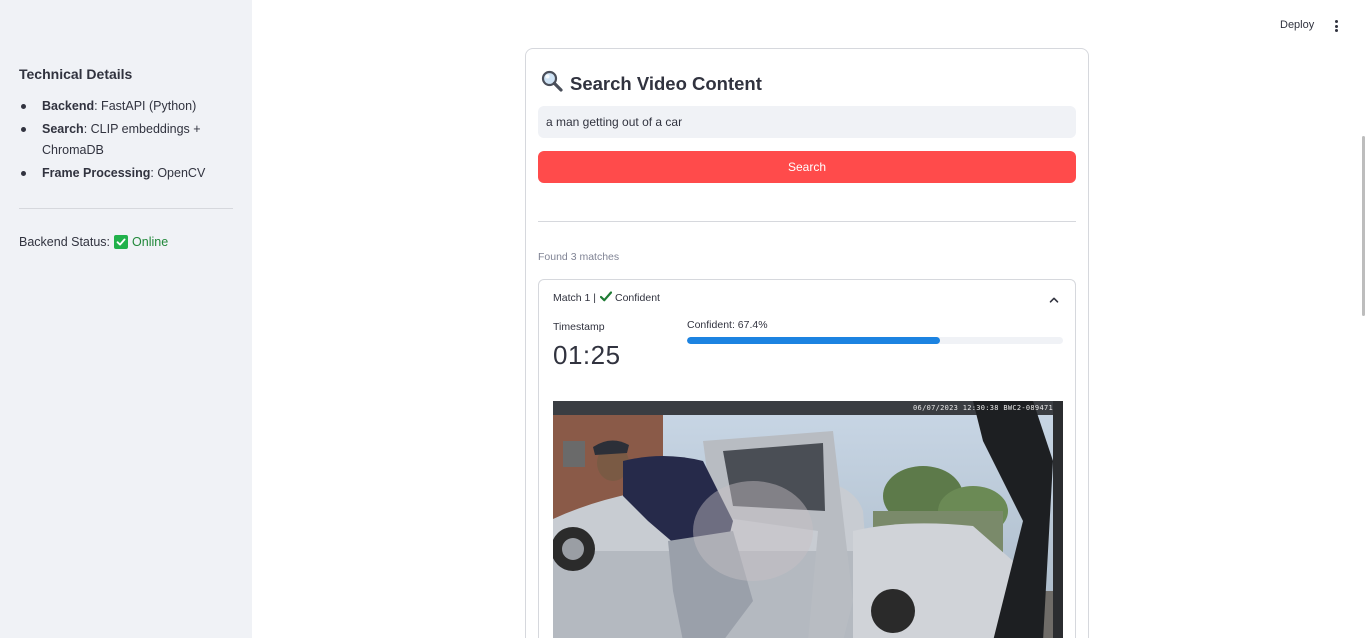 The height and width of the screenshot is (638, 1365). I want to click on confidence-progress-bar, so click(875, 340).